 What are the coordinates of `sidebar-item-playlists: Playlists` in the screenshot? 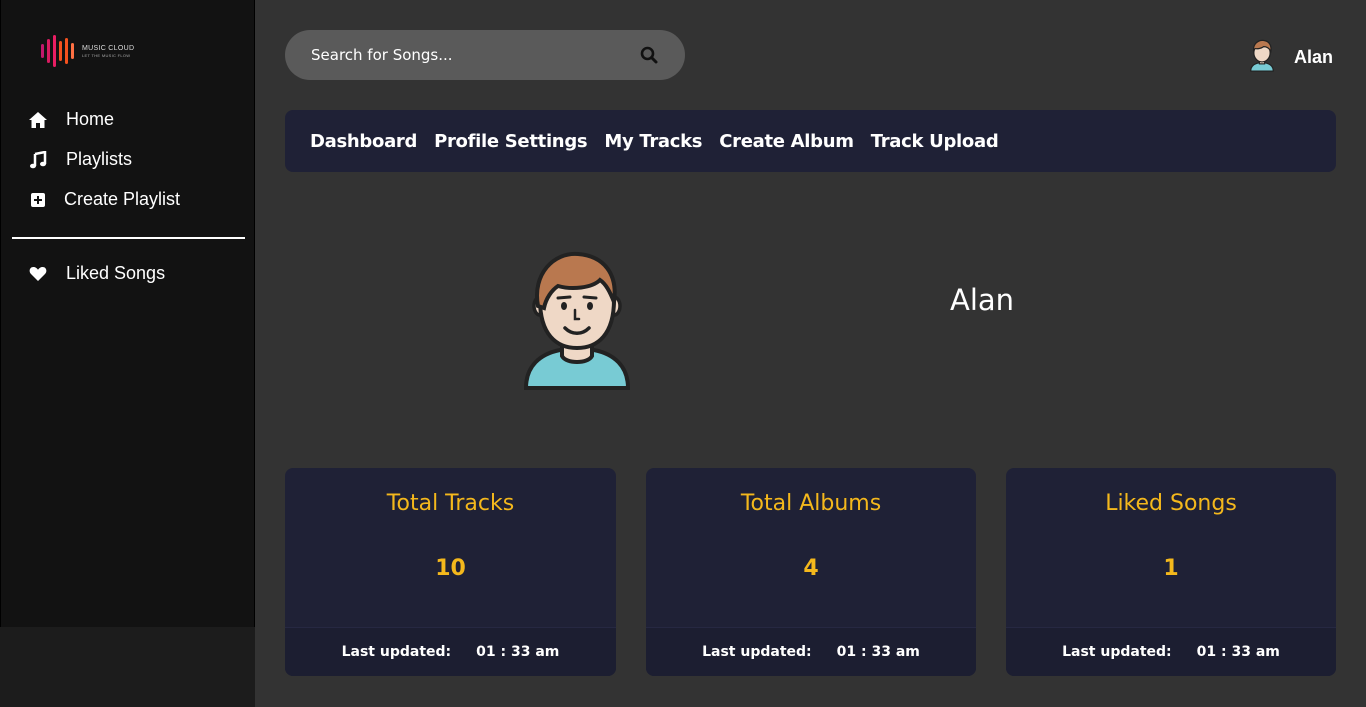 It's located at (80, 159).